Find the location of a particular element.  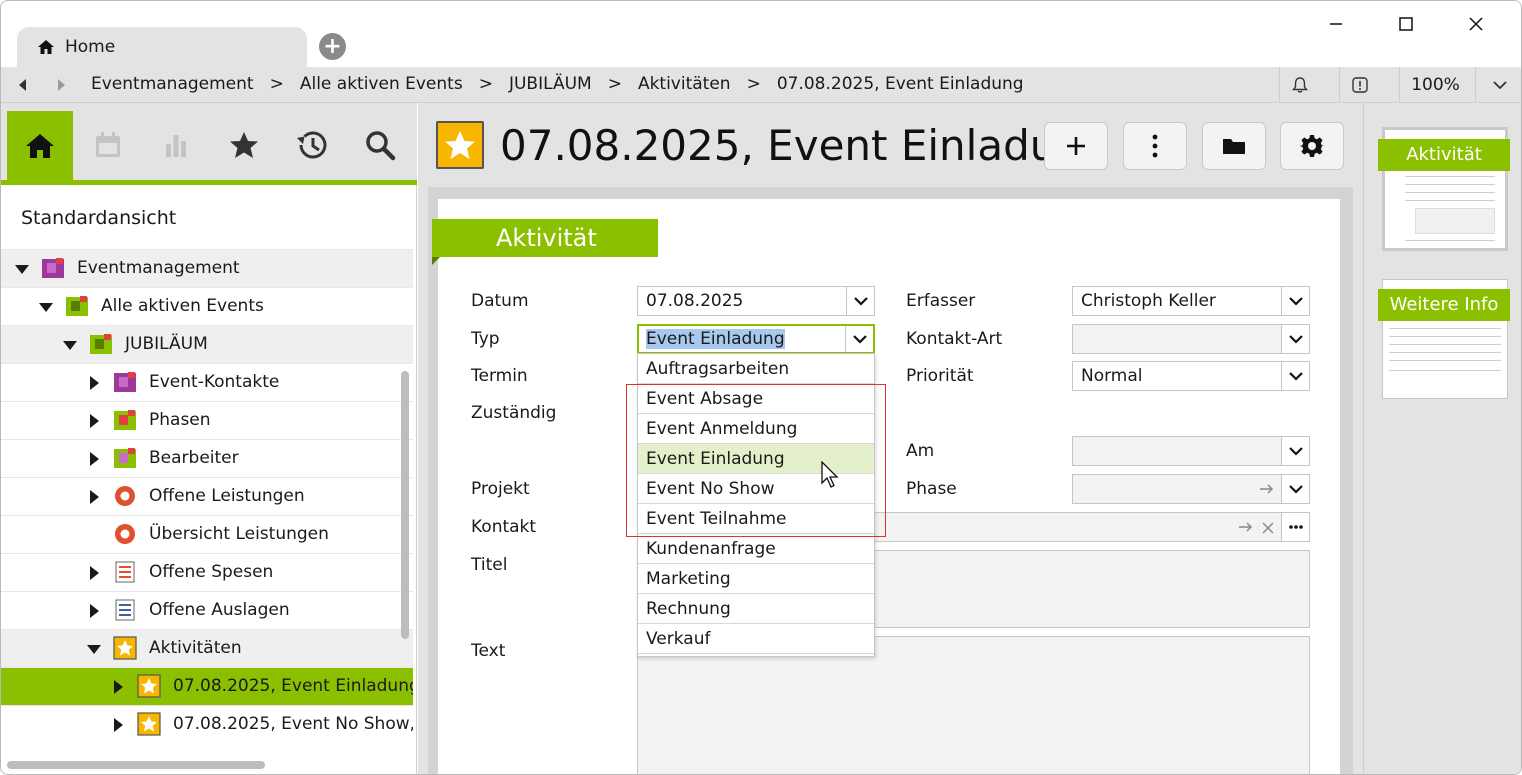

typ-option: Auftragsarbeiten is located at coordinates (756, 369).